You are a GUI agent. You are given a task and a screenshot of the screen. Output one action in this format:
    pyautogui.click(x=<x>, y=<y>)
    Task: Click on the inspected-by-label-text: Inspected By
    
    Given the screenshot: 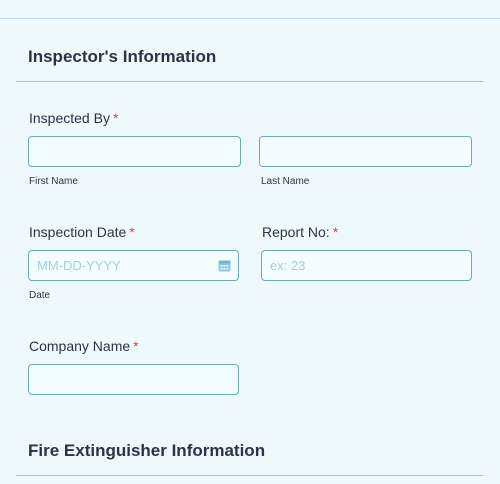 What is the action you would take?
    pyautogui.click(x=69, y=118)
    